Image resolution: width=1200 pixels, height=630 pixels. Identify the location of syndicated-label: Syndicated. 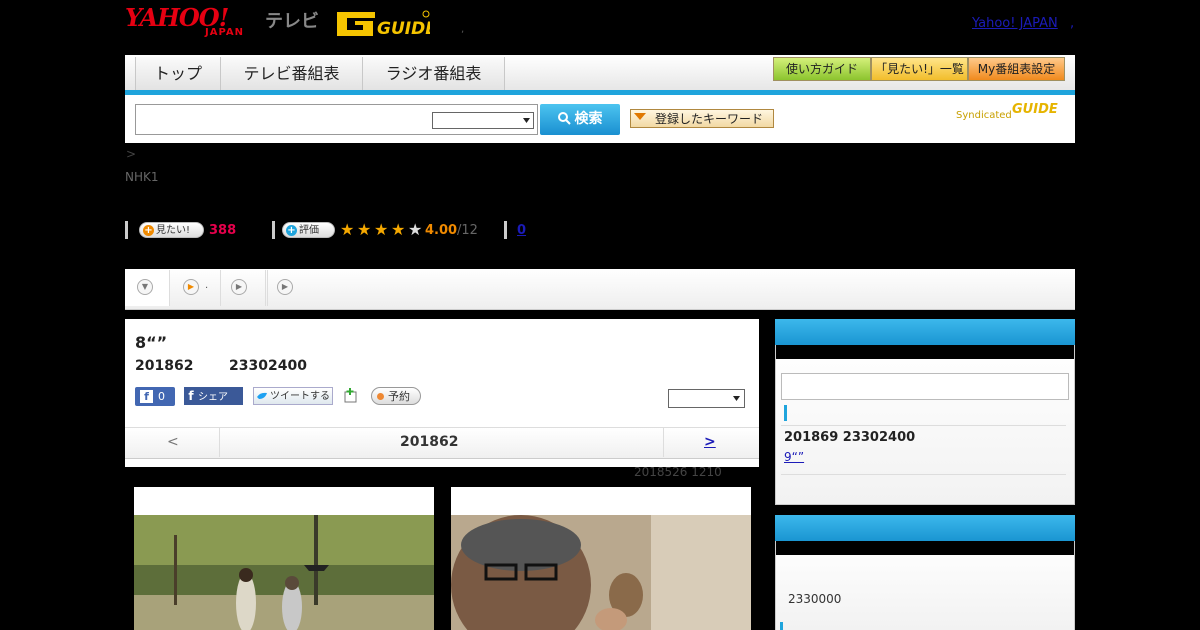
(984, 115).